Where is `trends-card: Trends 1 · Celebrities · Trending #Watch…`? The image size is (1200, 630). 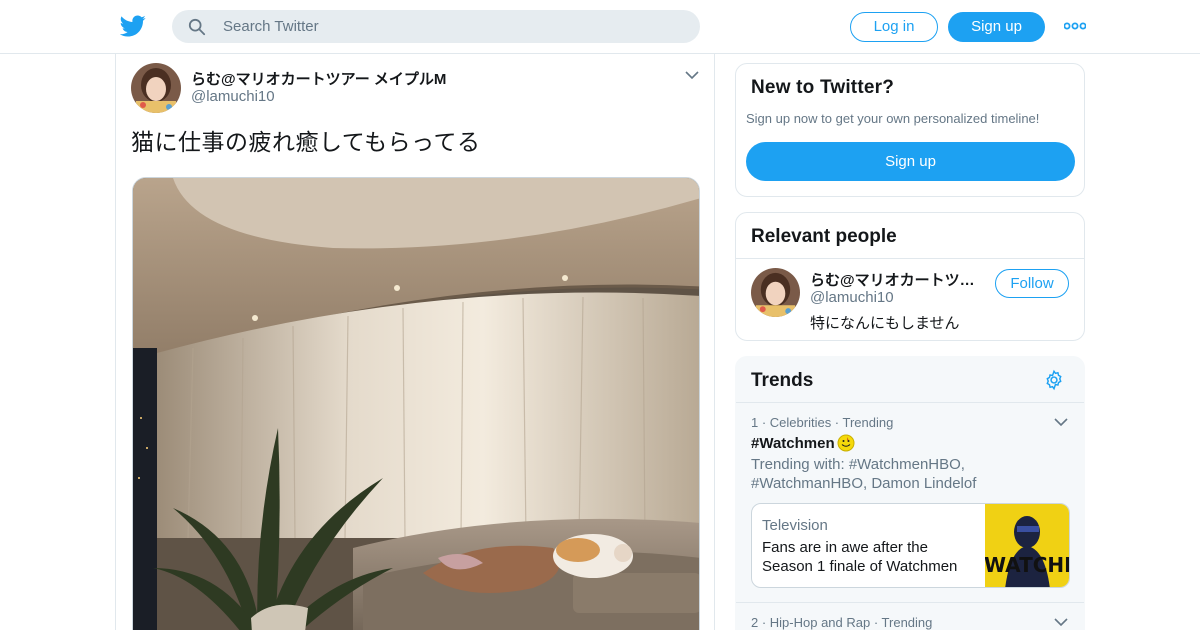 trends-card: Trends 1 · Celebrities · Trending #Watch… is located at coordinates (910, 493).